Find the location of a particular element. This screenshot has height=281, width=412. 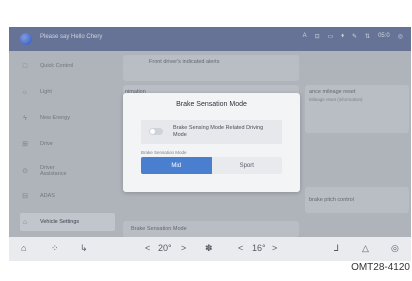

power-icon: ◎ is located at coordinates (395, 248).